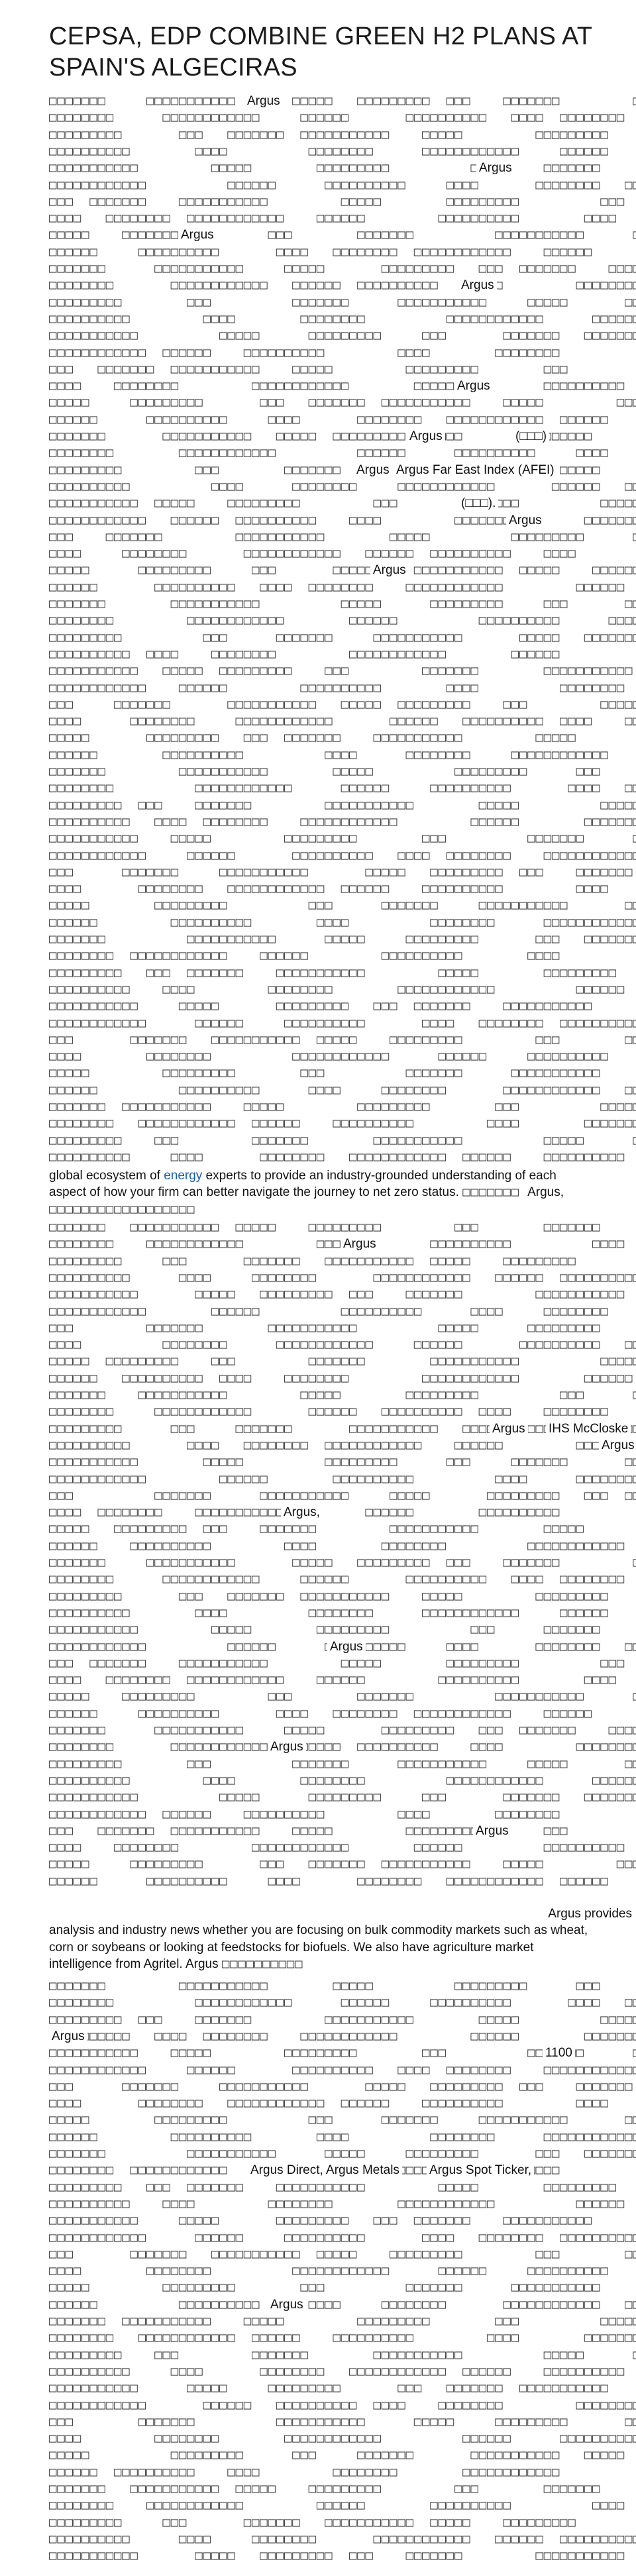  What do you see at coordinates (588, 1428) in the screenshot?
I see `ihs-text: IHS McCloske` at bounding box center [588, 1428].